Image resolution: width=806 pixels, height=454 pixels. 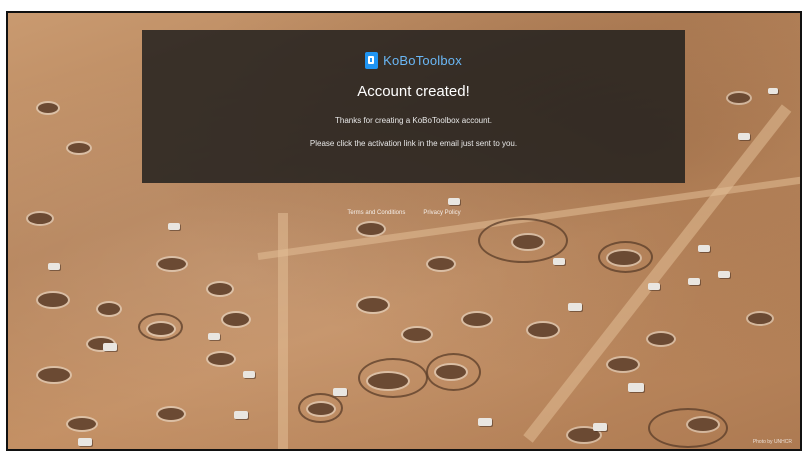 I want to click on dirt-track, so click(x=283, y=331).